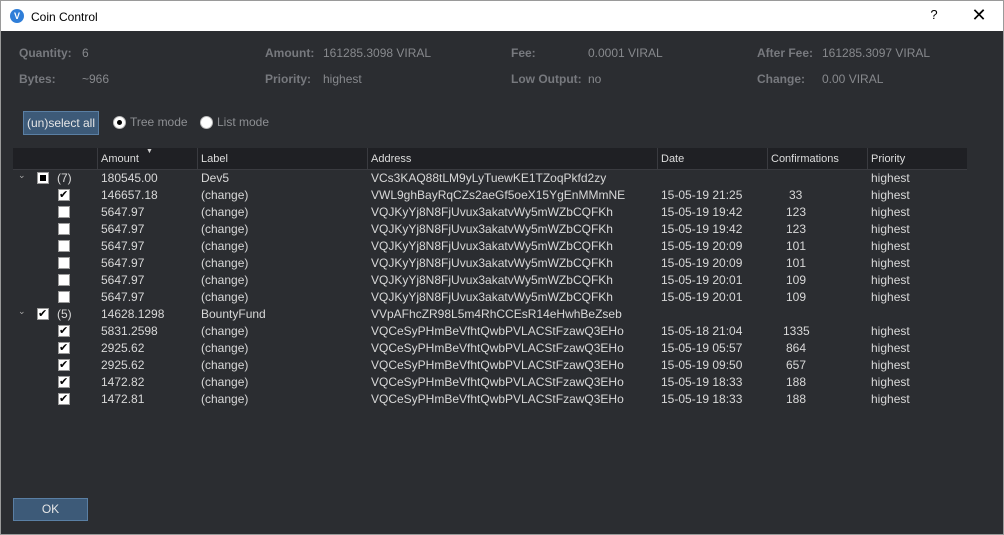 The width and height of the screenshot is (1004, 535). Describe the element at coordinates (243, 122) in the screenshot. I see `list-mode-label: List mode` at that location.